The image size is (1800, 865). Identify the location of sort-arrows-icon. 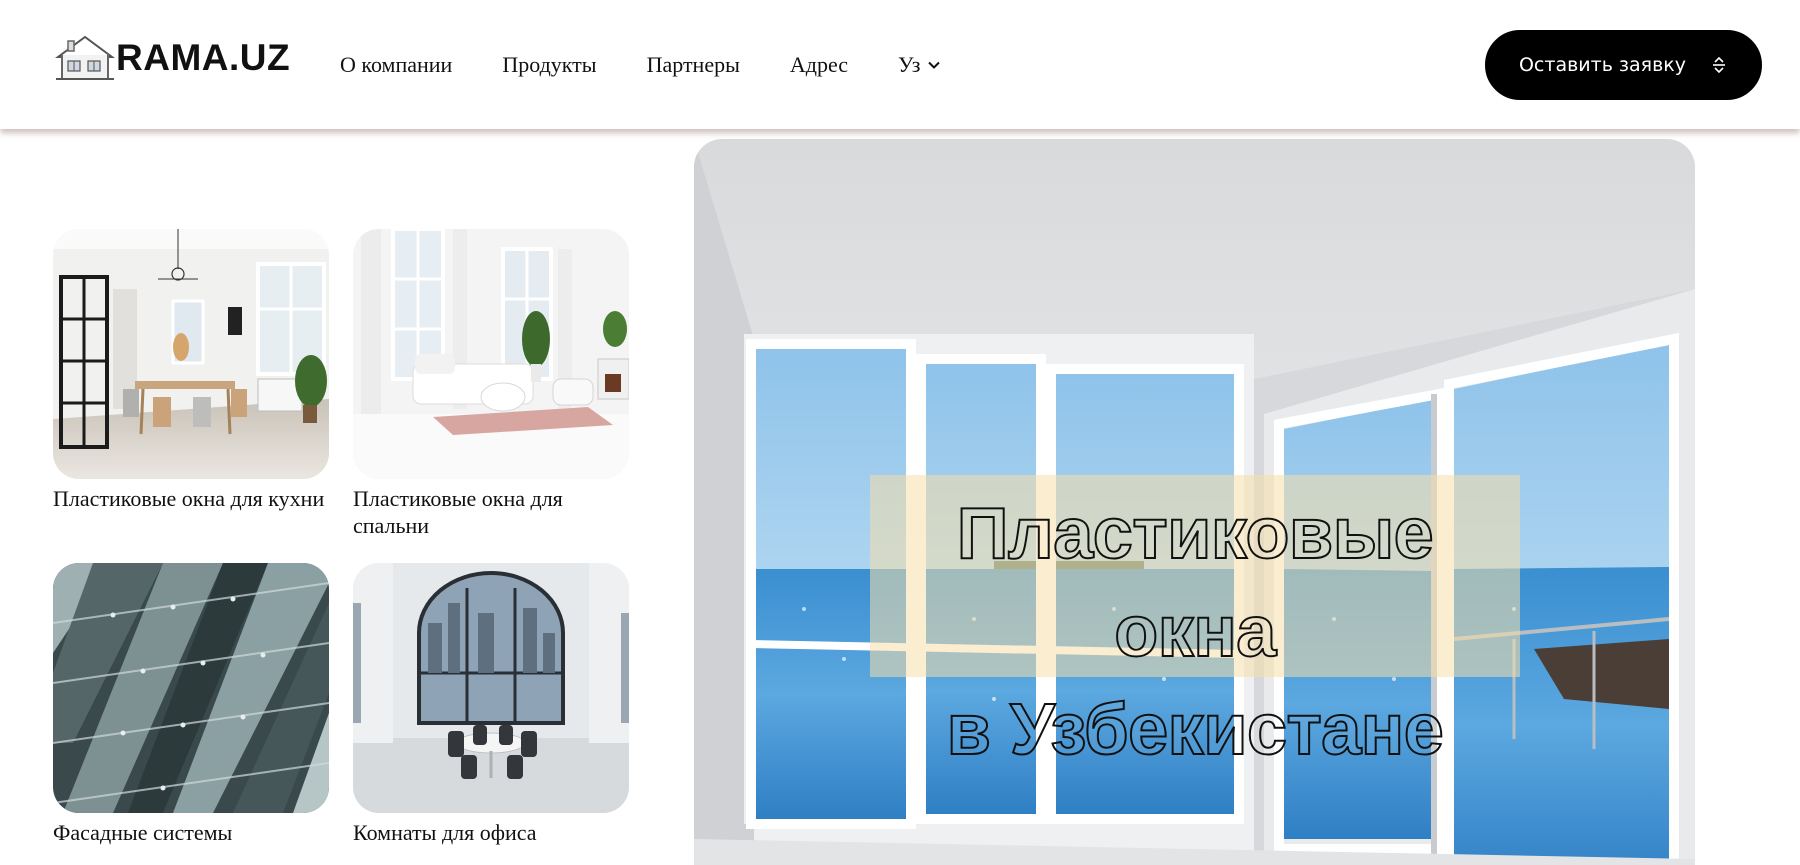
(1719, 65).